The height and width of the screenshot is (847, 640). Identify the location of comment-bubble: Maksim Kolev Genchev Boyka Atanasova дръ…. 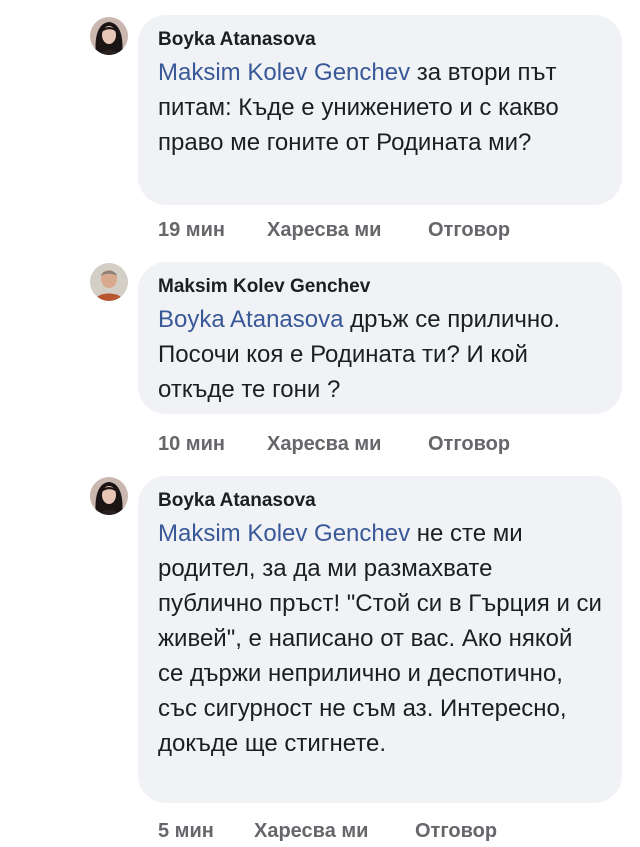
(380, 338).